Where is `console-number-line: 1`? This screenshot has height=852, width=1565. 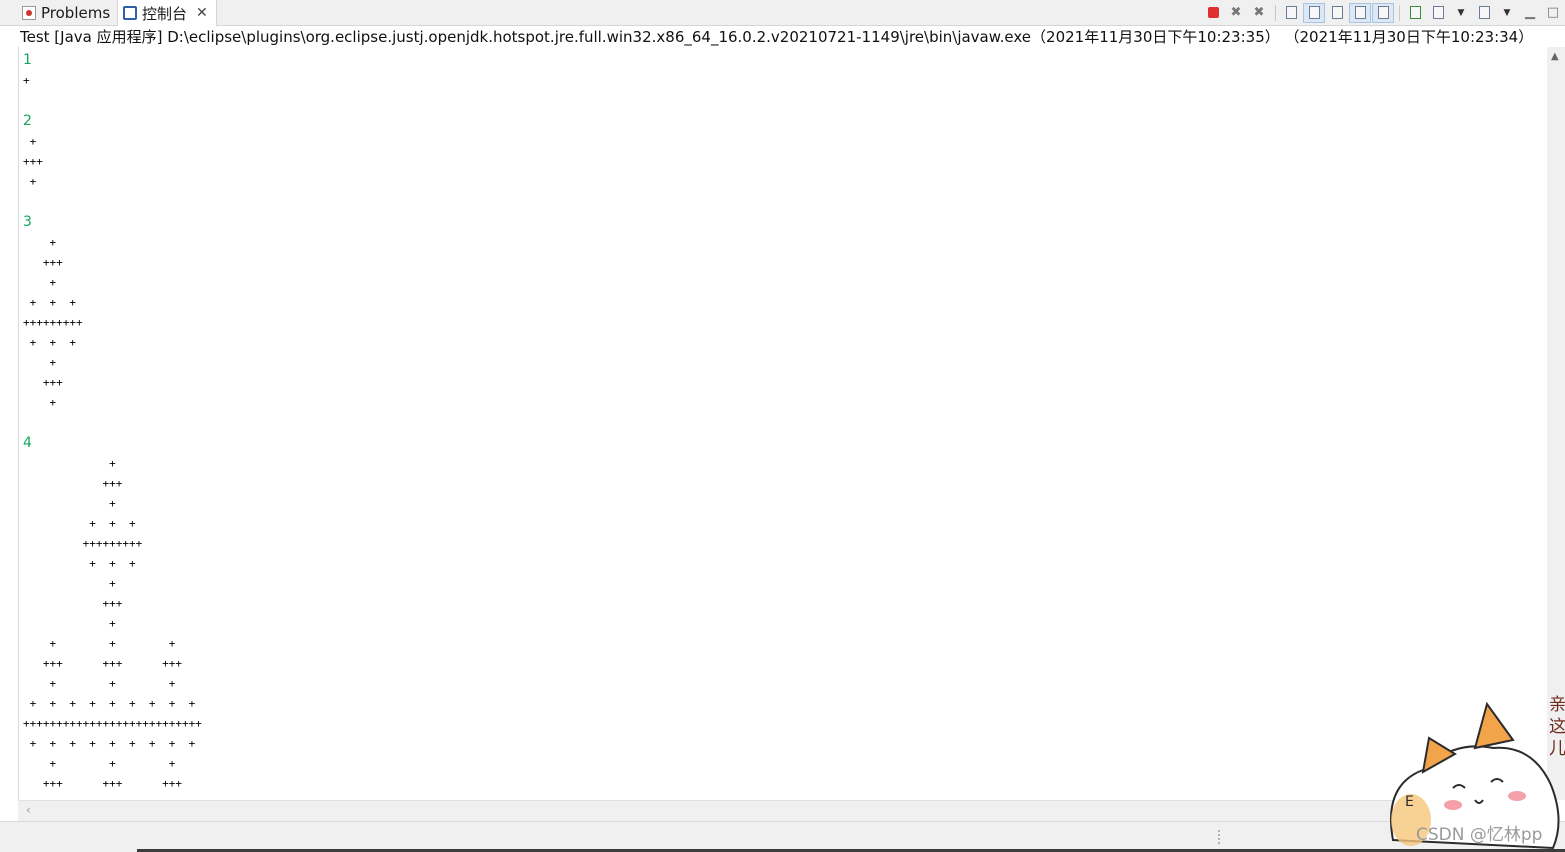 console-number-line: 1 is located at coordinates (27, 60).